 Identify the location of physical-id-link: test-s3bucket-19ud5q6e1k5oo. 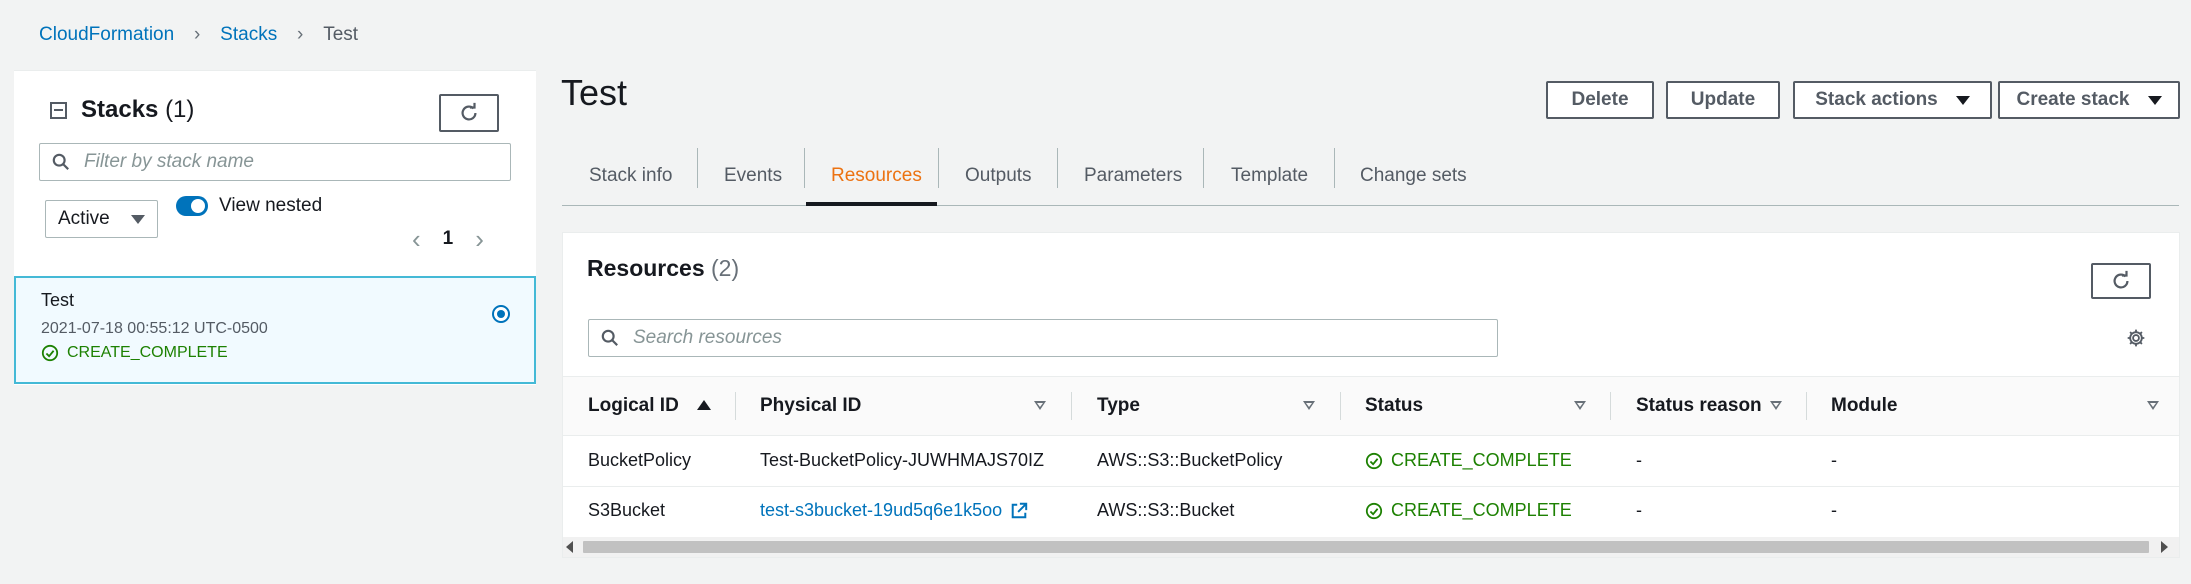
(881, 510).